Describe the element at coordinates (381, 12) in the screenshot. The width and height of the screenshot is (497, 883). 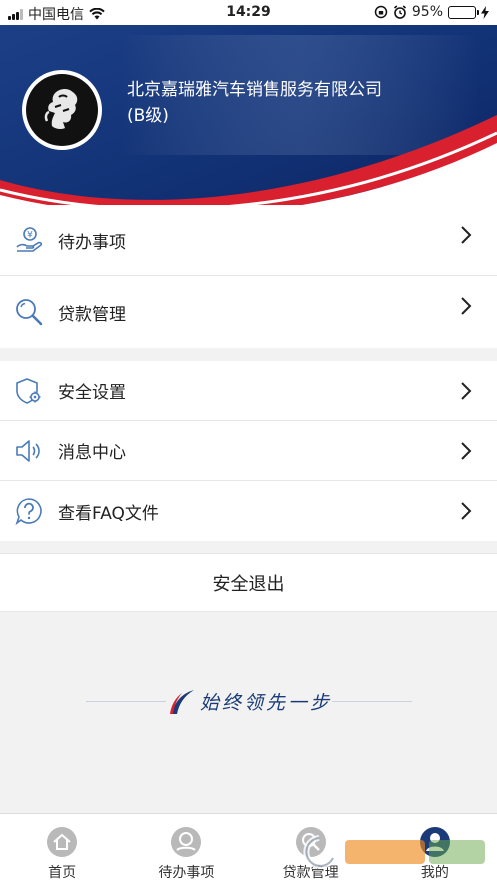
I see `rotation-lock-icon` at that location.